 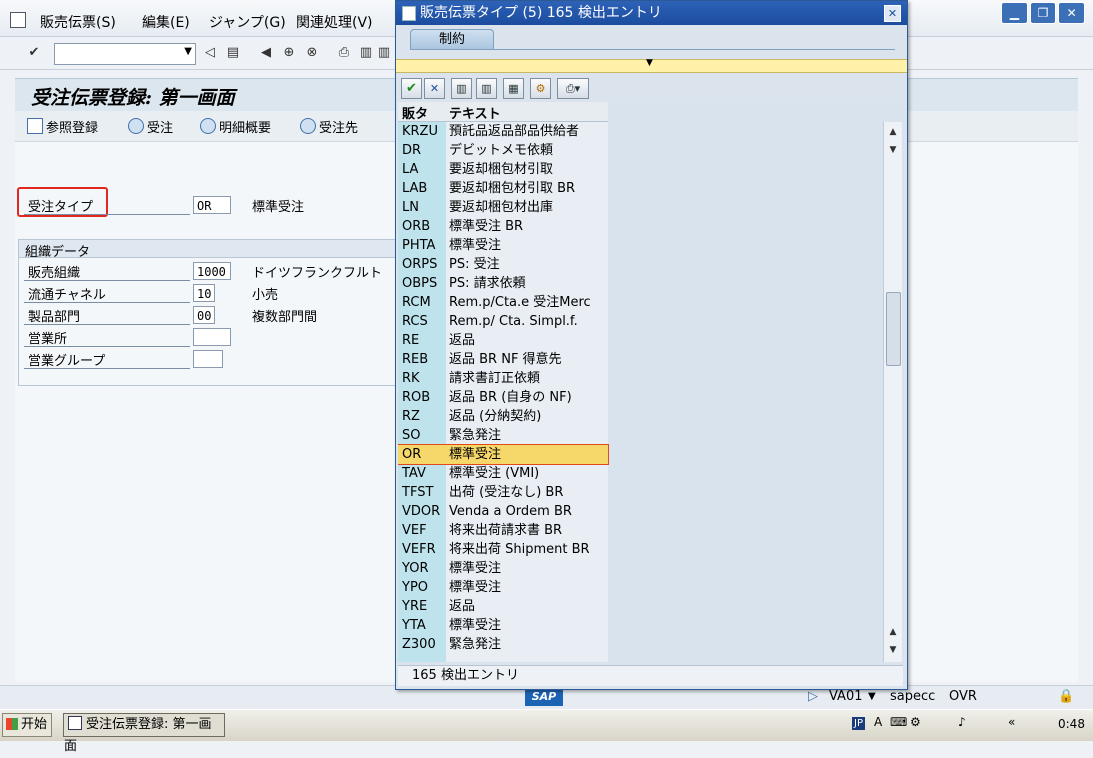 What do you see at coordinates (210, 53) in the screenshot?
I see `back-small-icon: ◁` at bounding box center [210, 53].